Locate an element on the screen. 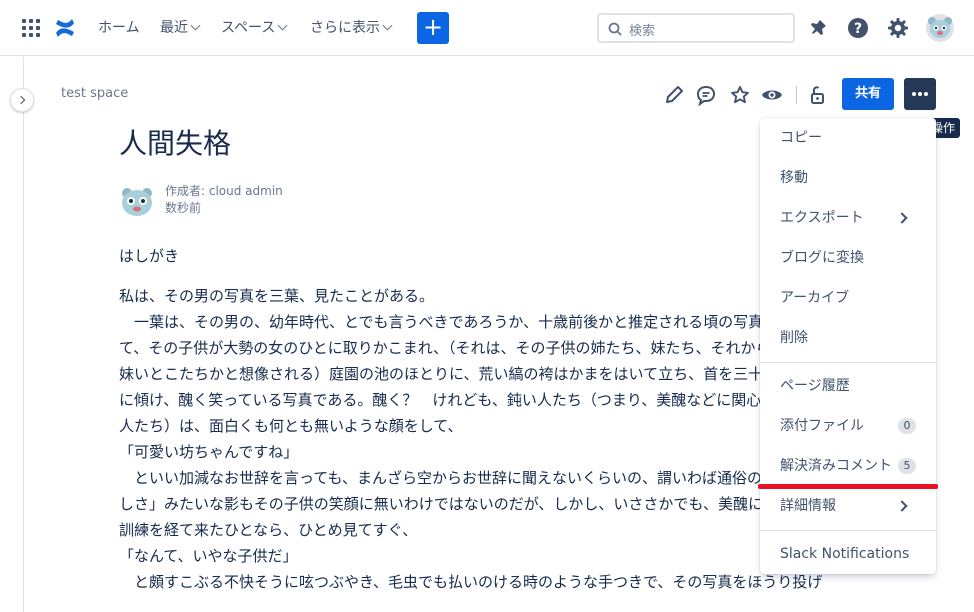 This screenshot has width=974, height=612. nav-recent-label: 最近 is located at coordinates (174, 28).